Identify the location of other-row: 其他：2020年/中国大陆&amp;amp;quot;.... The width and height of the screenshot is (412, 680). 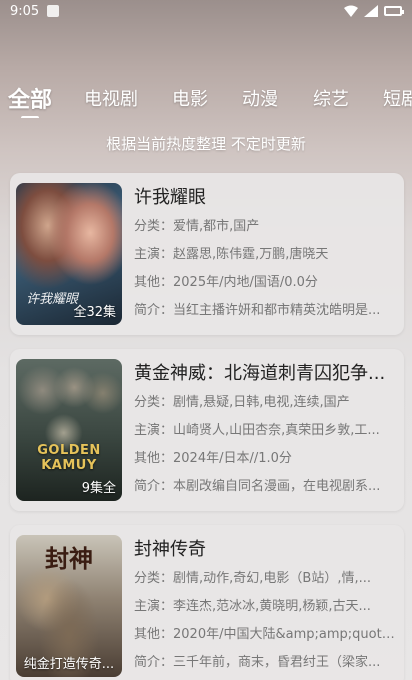
(265, 635).